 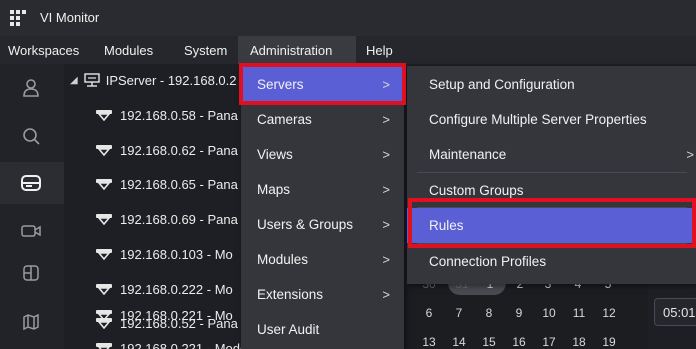 I want to click on menu-item-label: Extensions, so click(x=290, y=294).